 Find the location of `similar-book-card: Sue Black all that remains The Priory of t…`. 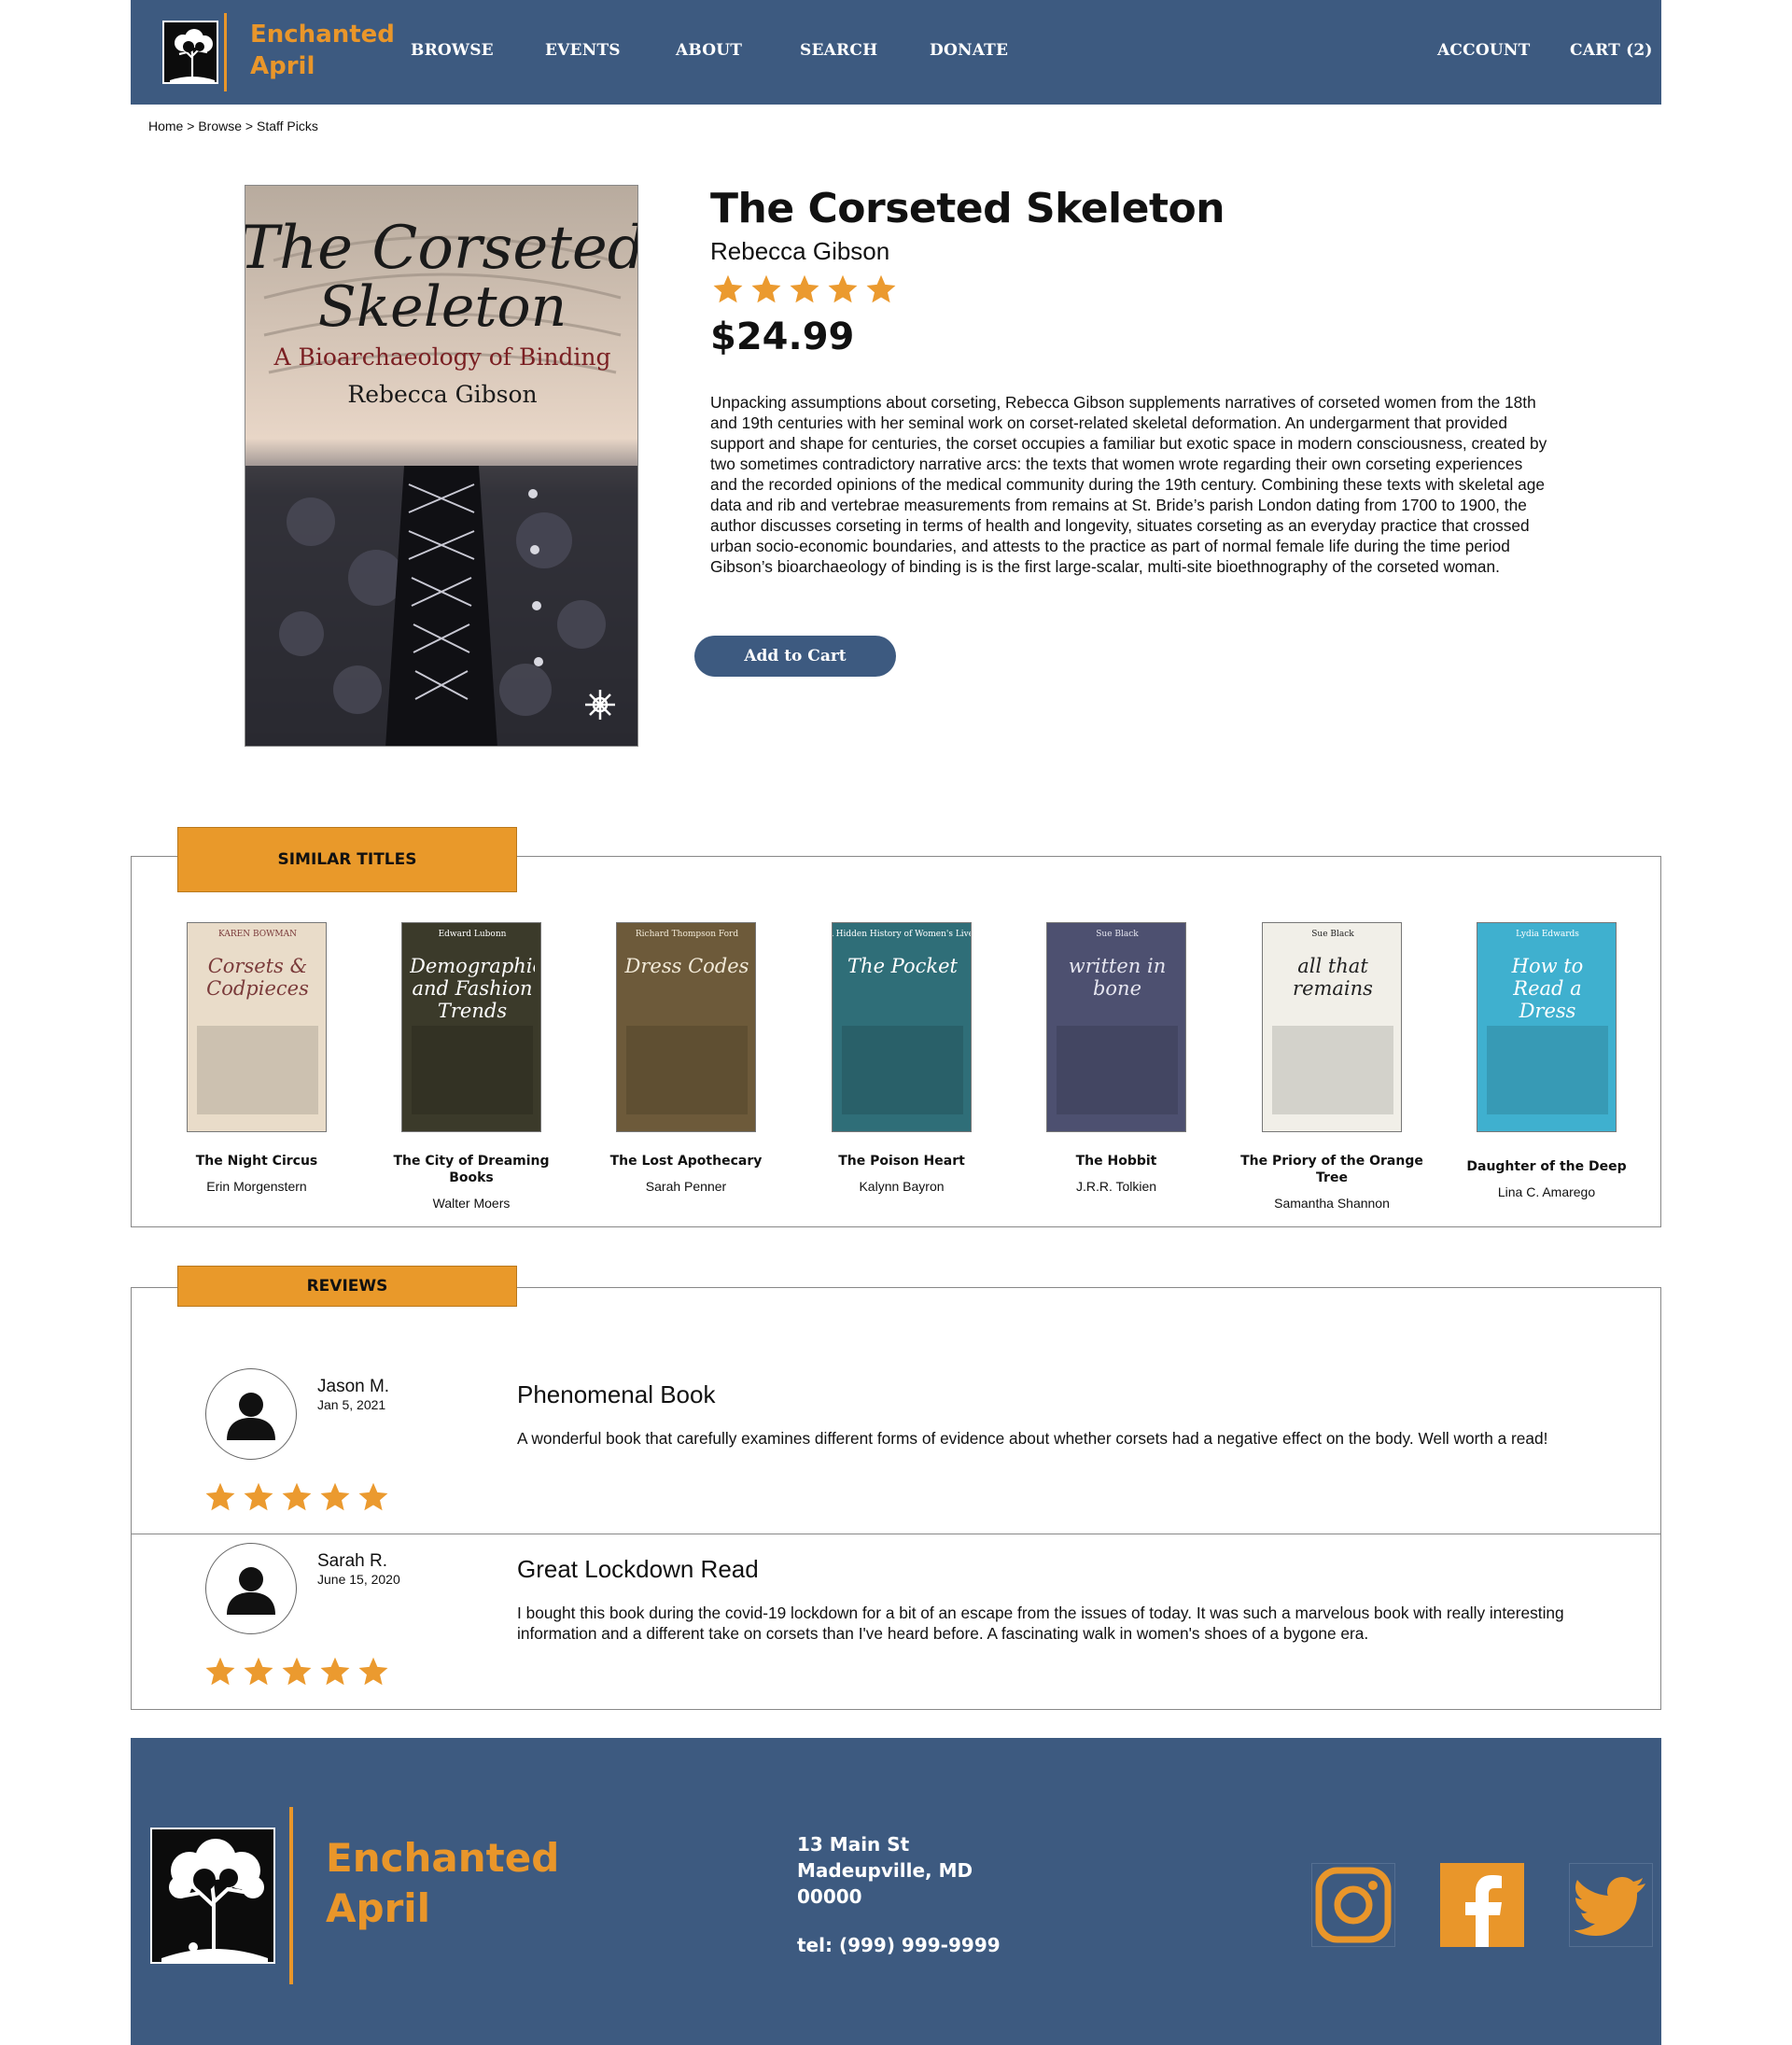

similar-book-card: Sue Black all that remains The Priory of t… is located at coordinates (1332, 1066).